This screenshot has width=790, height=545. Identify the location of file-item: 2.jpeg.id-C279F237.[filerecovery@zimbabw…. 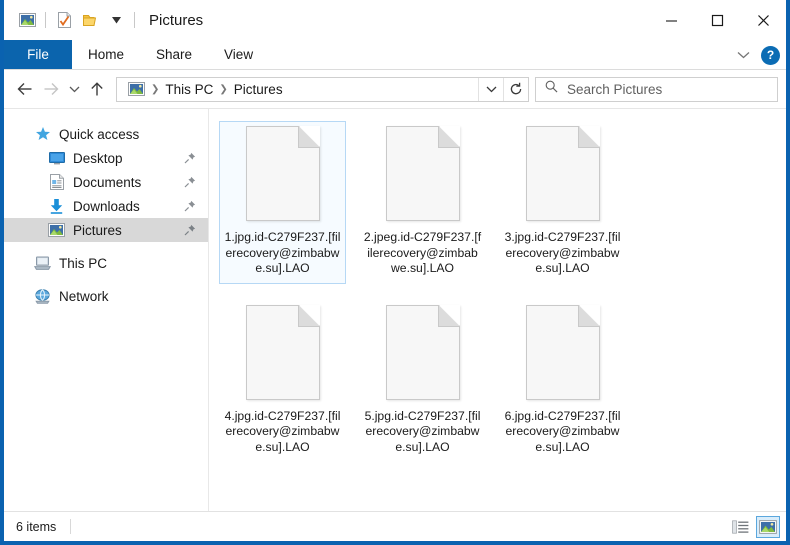
(422, 202).